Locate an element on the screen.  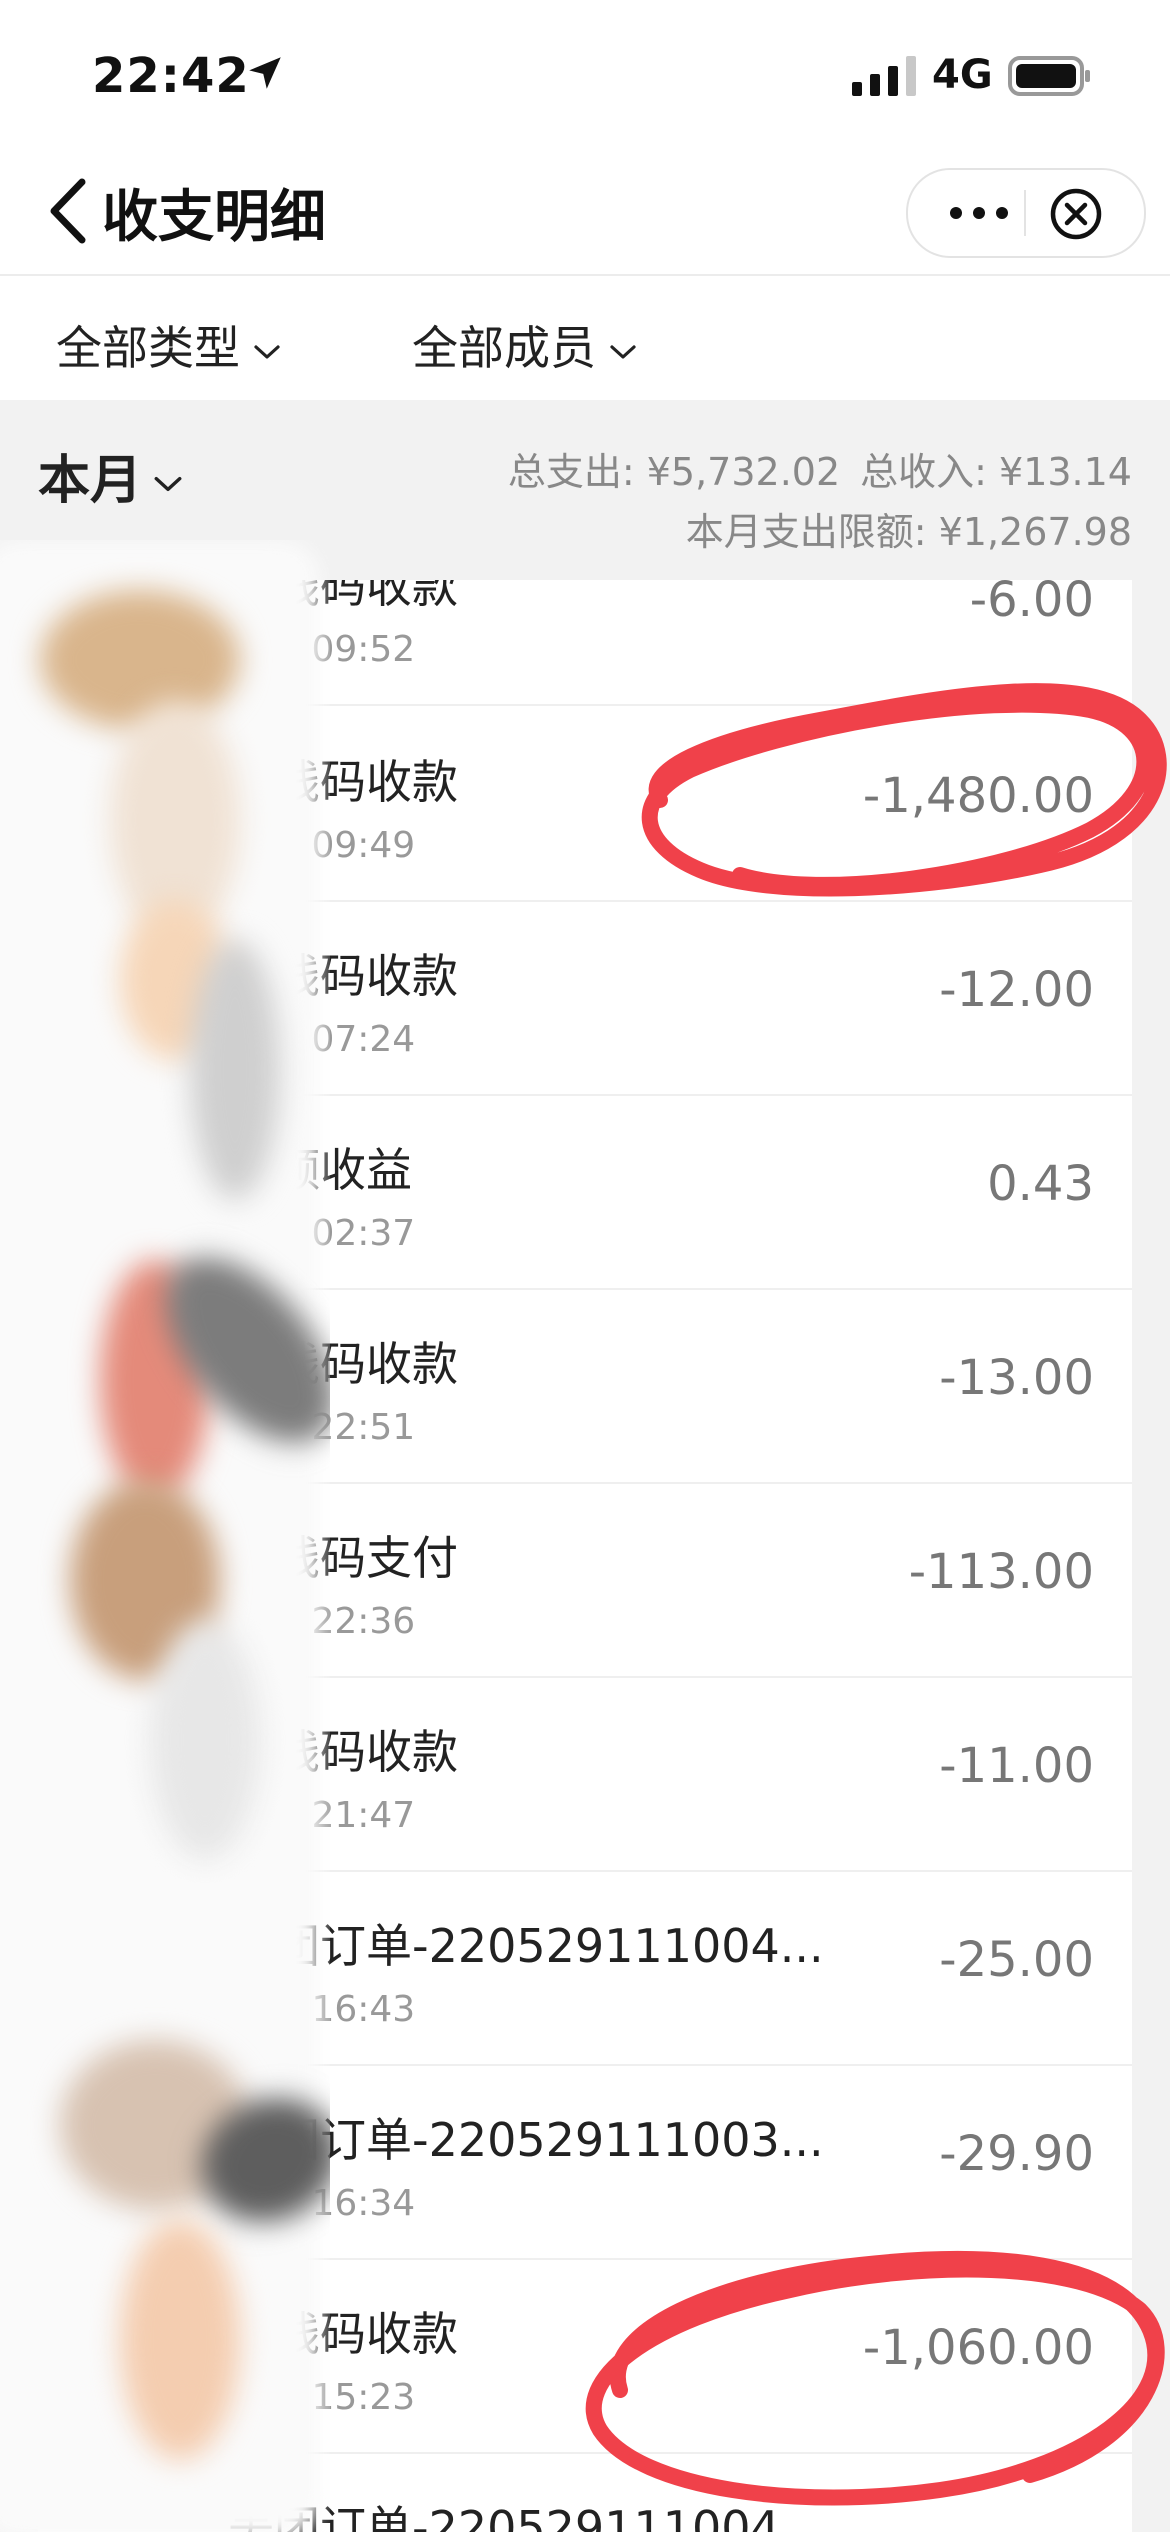
mini-program-capsule is located at coordinates (1026, 213).